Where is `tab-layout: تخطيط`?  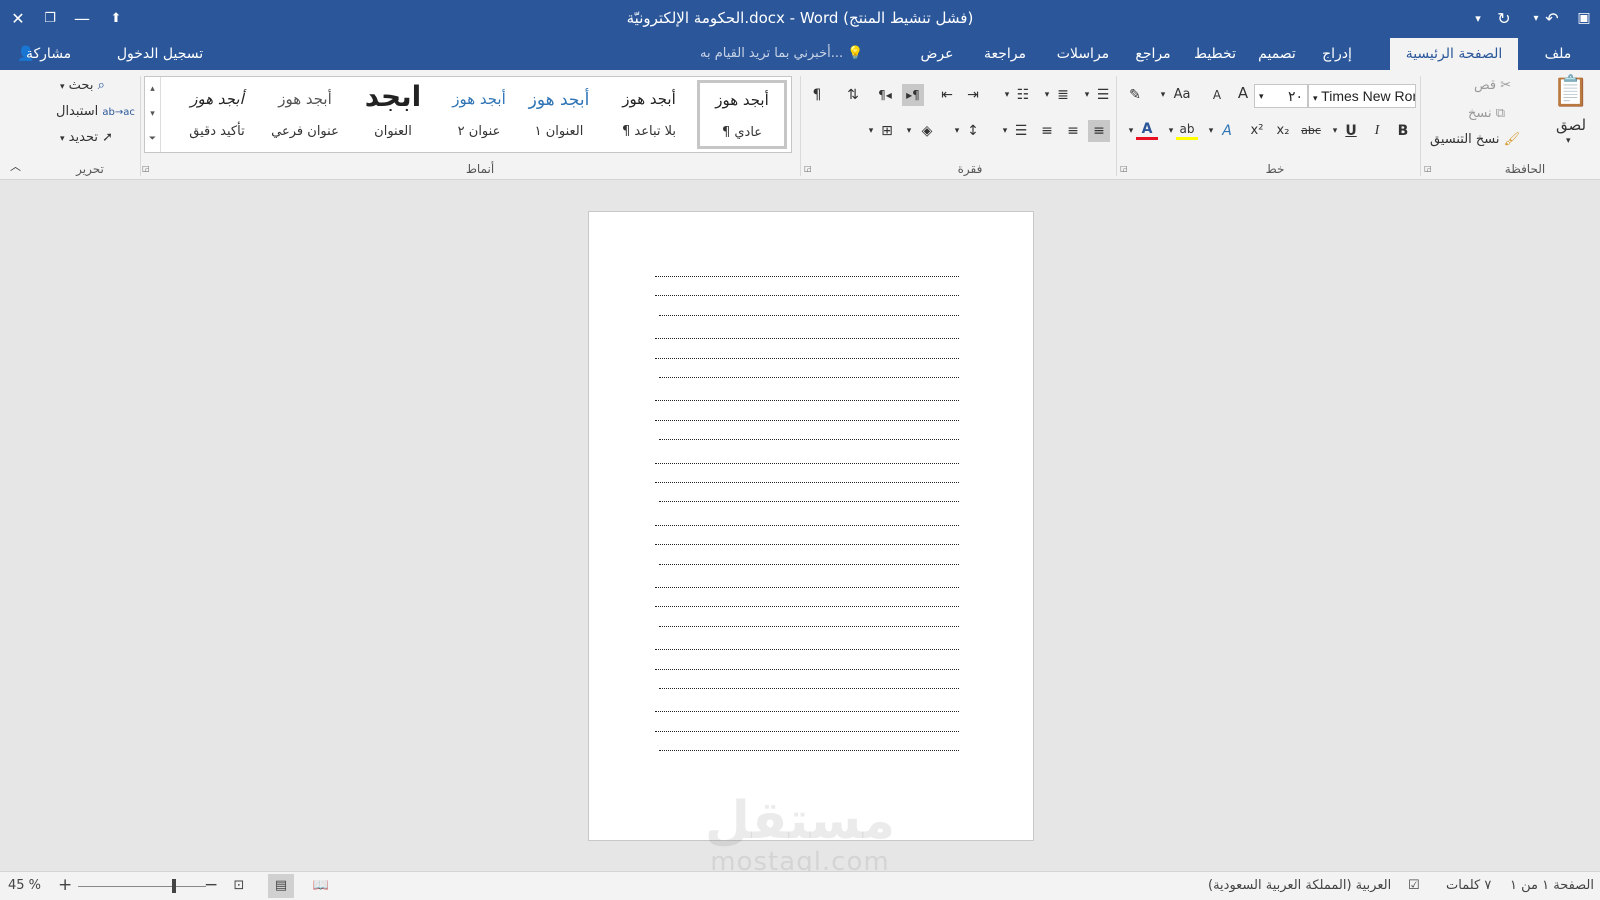
tab-layout: تخطيط is located at coordinates (1215, 54).